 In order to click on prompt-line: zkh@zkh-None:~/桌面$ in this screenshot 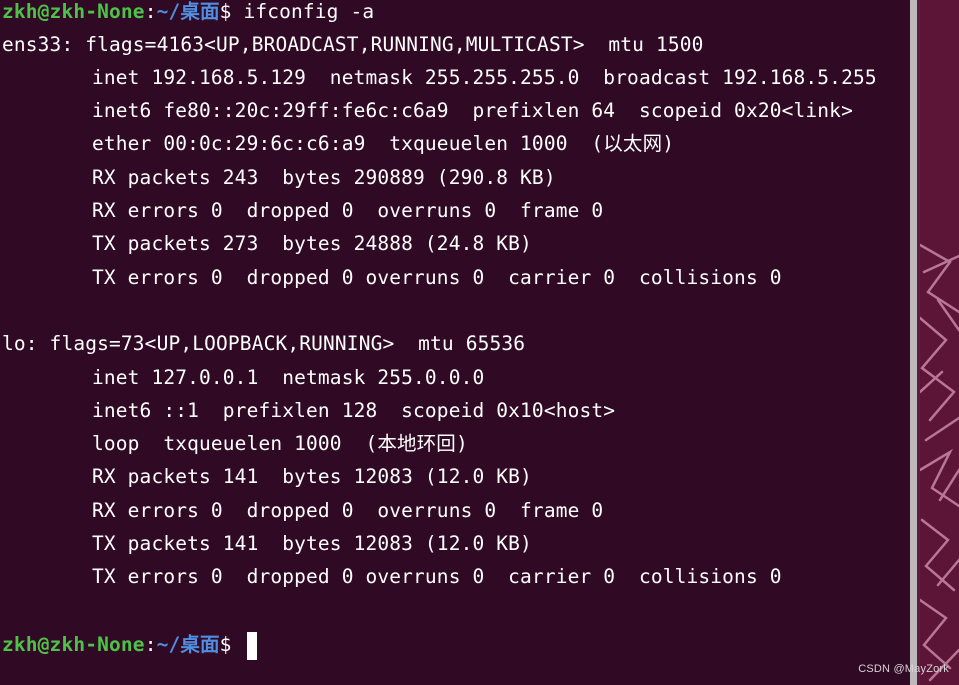, I will do `click(130, 644)`.